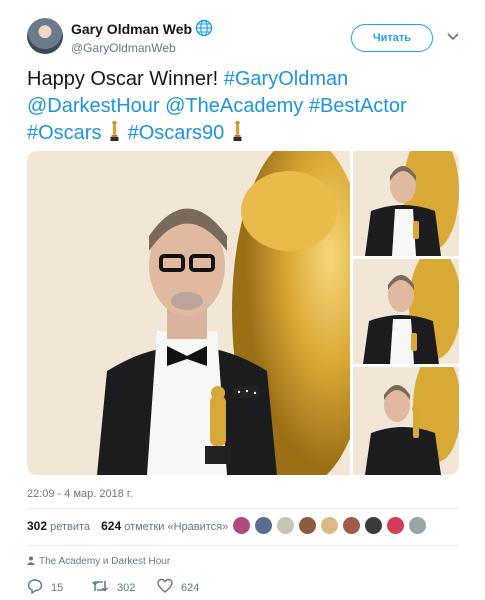 The width and height of the screenshot is (485, 600). What do you see at coordinates (80, 494) in the screenshot?
I see `tweet-timestamp: 22:09 - 4 мар. 2018 г.` at bounding box center [80, 494].